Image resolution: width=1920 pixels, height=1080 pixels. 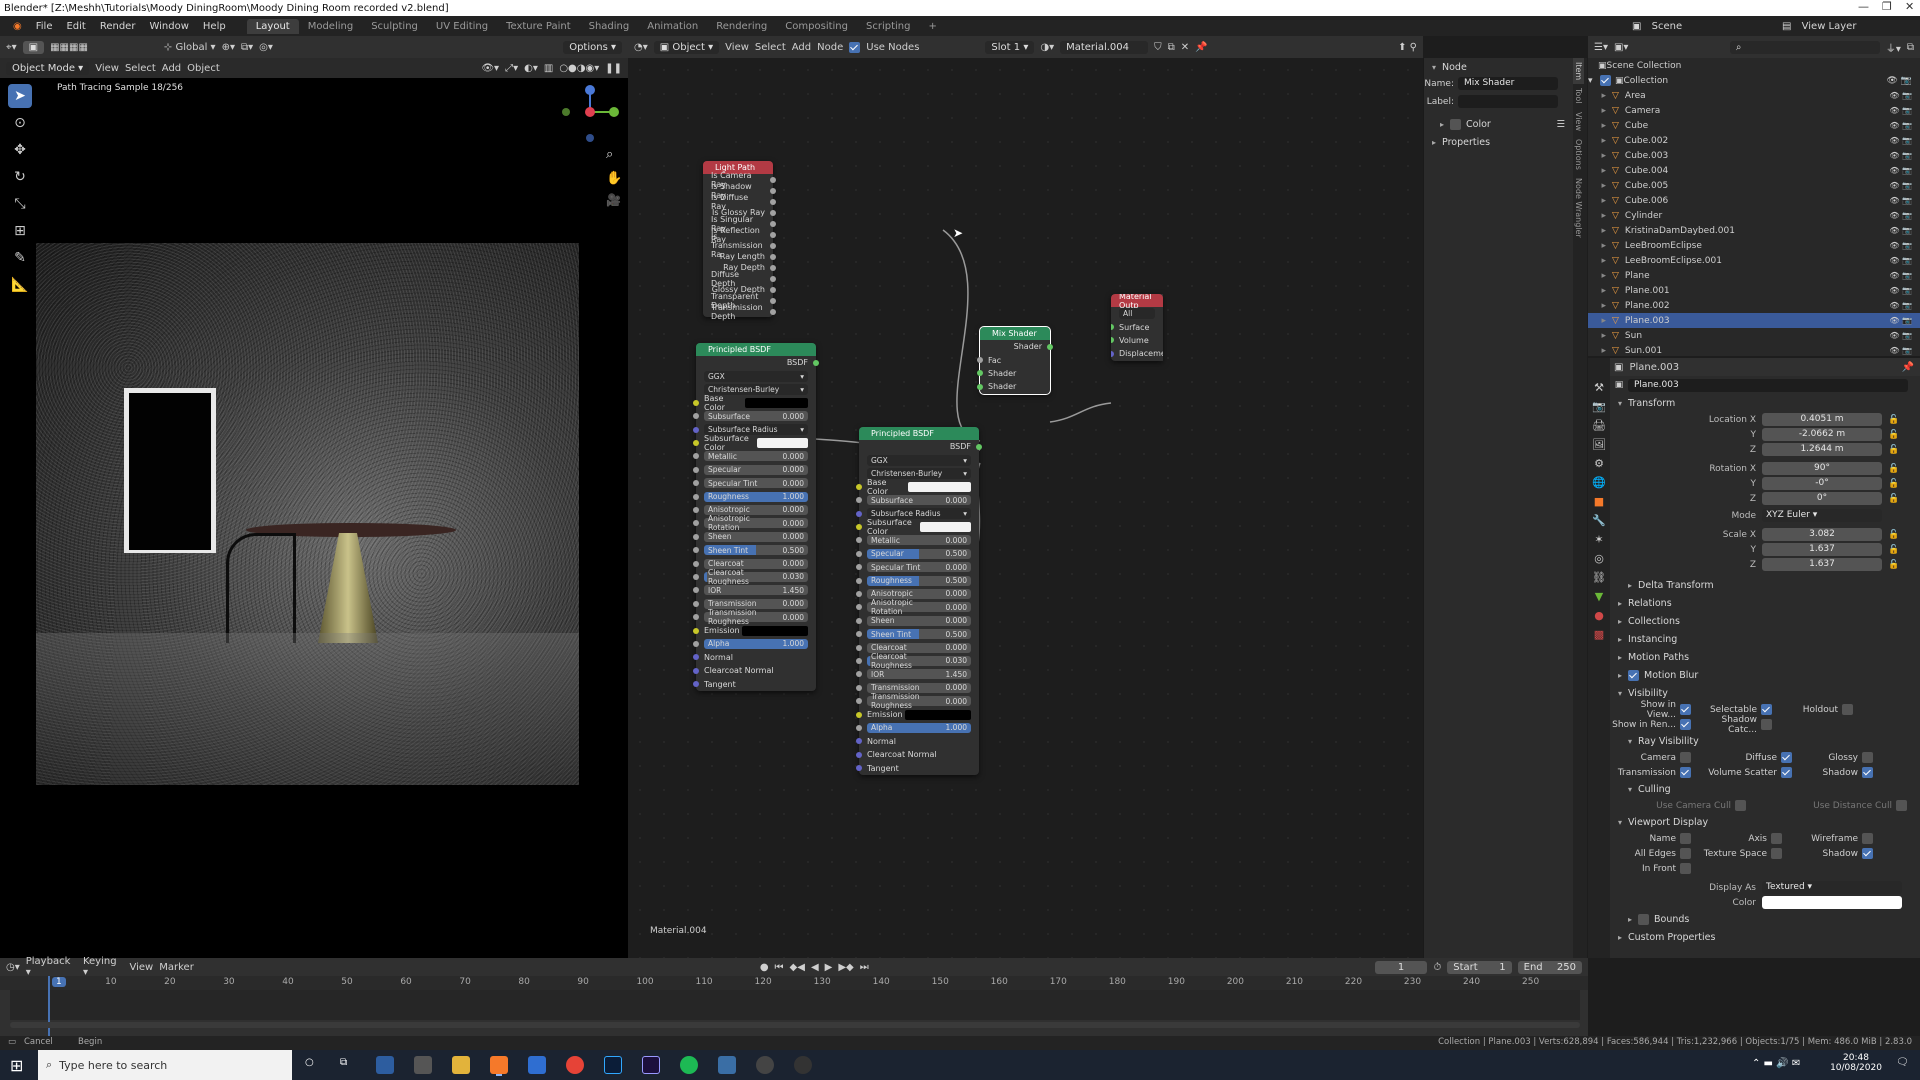 What do you see at coordinates (779, 967) in the screenshot?
I see `jump-start-icon: ⏮` at bounding box center [779, 967].